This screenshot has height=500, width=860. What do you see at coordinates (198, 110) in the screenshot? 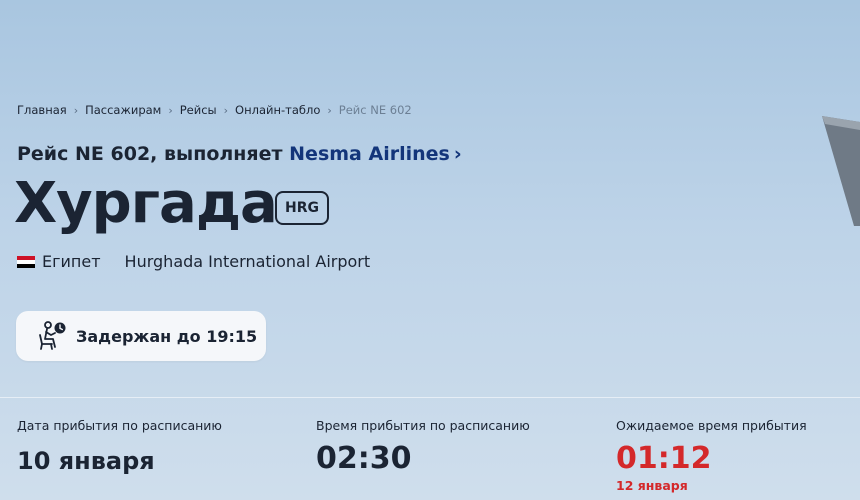
I see `breadcrumb-flights: Рейсы` at bounding box center [198, 110].